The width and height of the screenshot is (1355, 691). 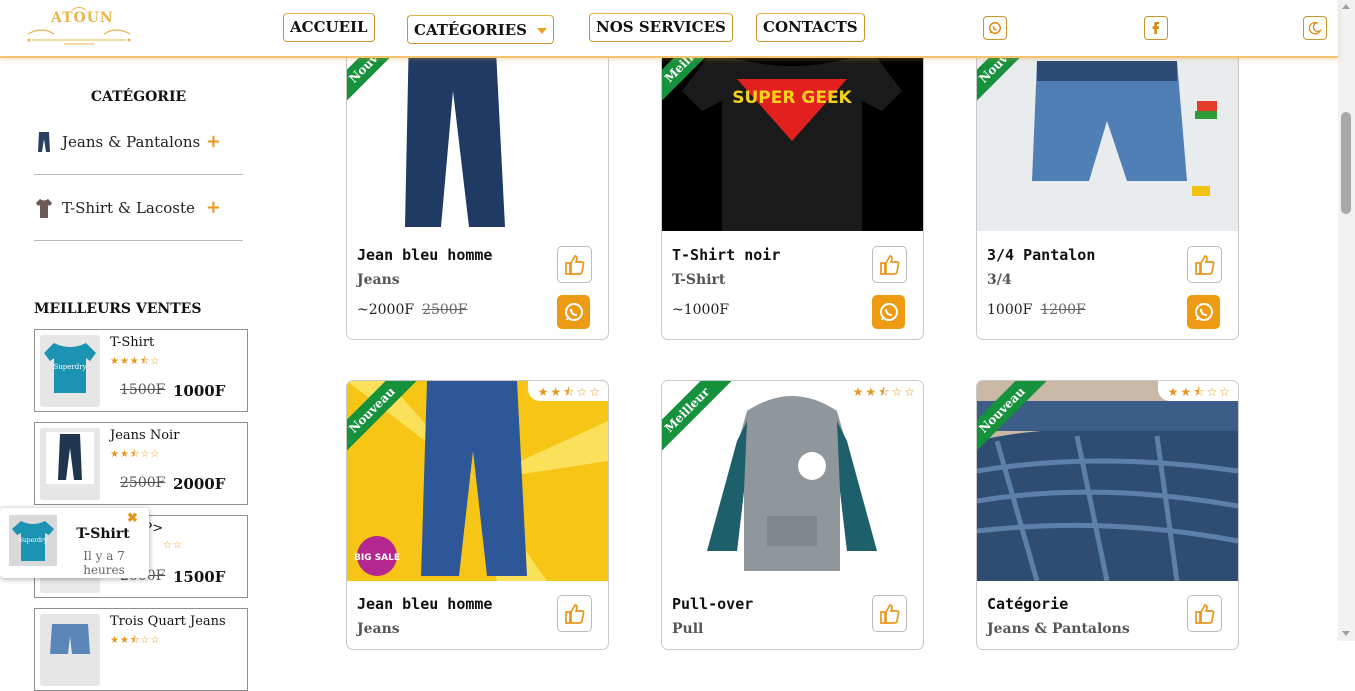 I want to click on logo: ATOUN, so click(x=79, y=28).